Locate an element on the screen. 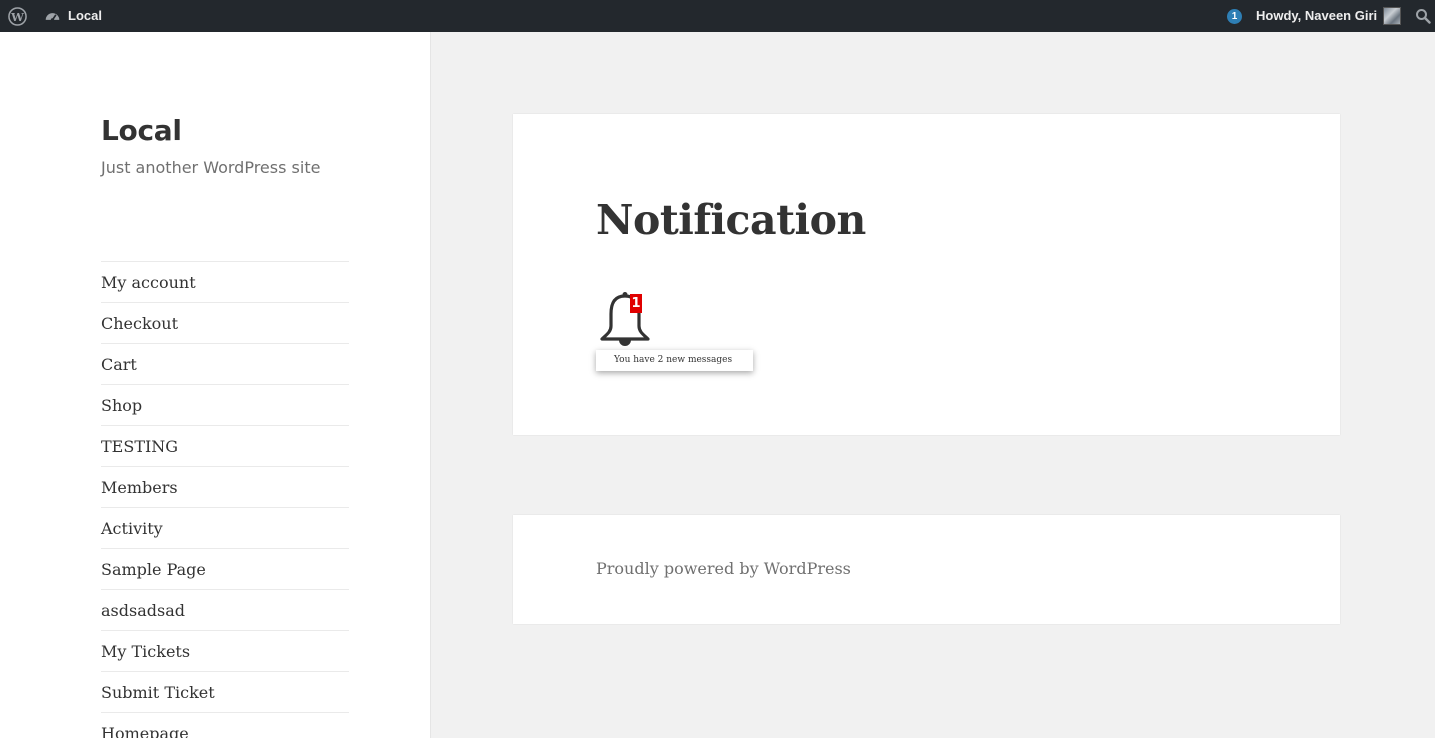 This screenshot has width=1435, height=738. admin-bar-site-name: Local is located at coordinates (85, 15).